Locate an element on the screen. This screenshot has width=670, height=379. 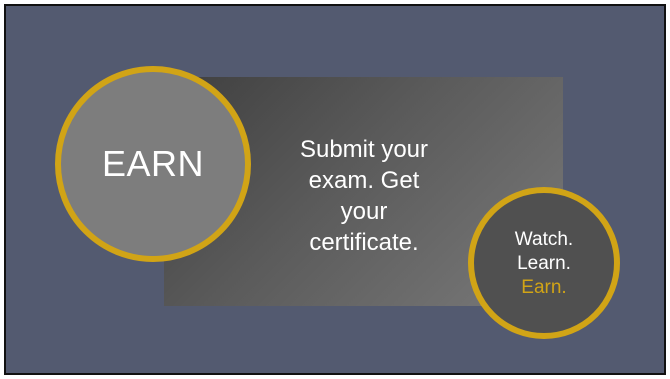
earn-badge-label: EARN is located at coordinates (153, 163).